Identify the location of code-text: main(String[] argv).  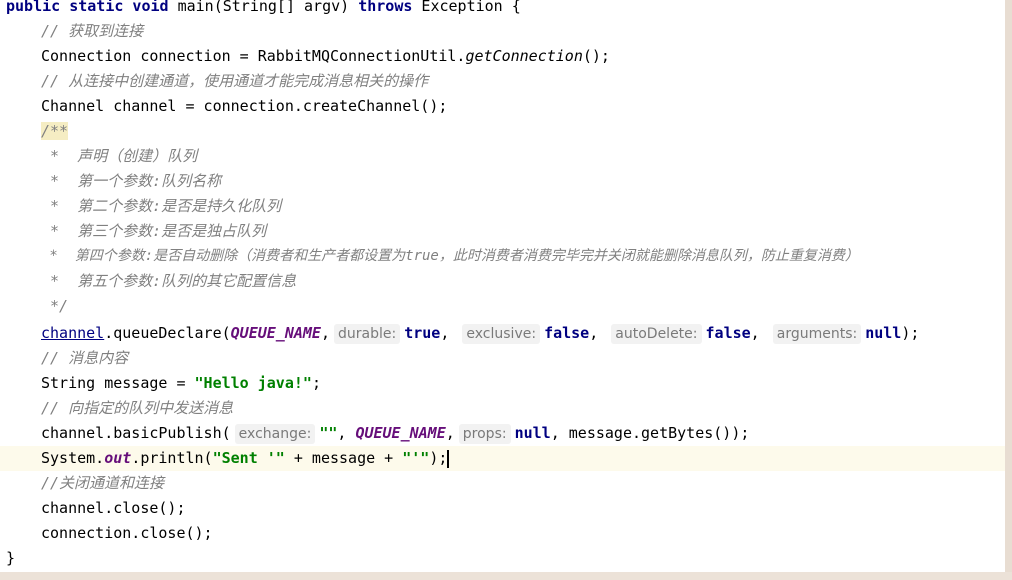
(263, 7).